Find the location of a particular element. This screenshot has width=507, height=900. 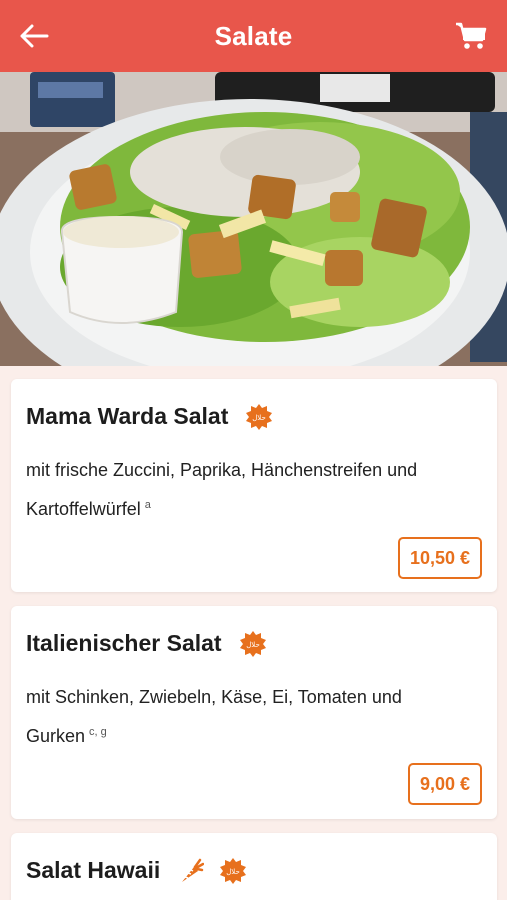

app-header: Salate is located at coordinates (253, 36).